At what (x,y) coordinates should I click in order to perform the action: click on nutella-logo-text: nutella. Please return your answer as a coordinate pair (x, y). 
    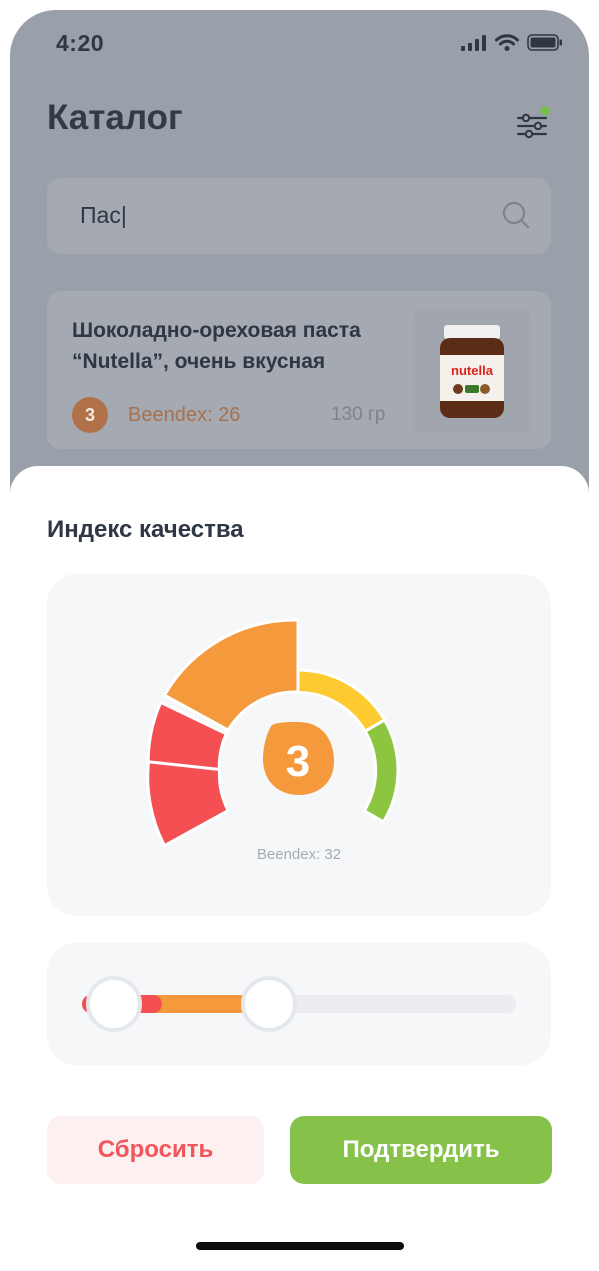
    Looking at the image, I should click on (472, 370).